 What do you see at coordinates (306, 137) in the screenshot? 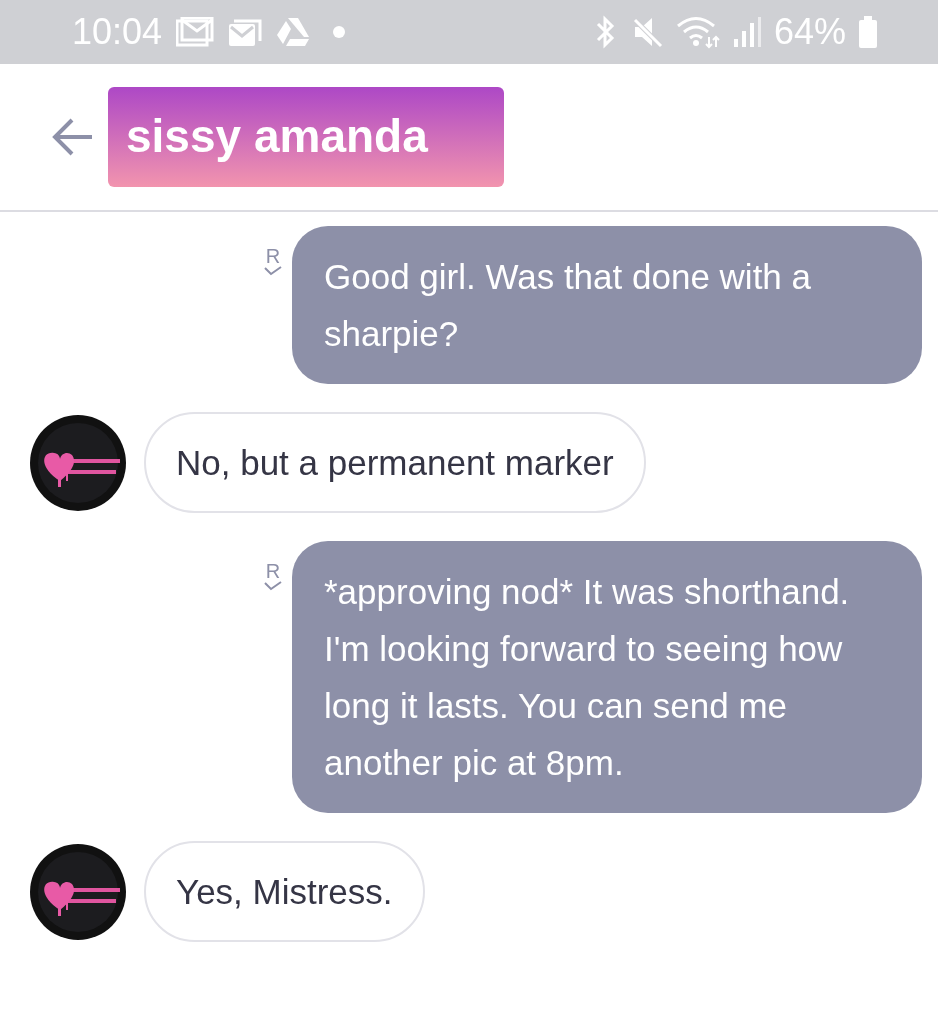
I see `contact-name: sissy amanda` at bounding box center [306, 137].